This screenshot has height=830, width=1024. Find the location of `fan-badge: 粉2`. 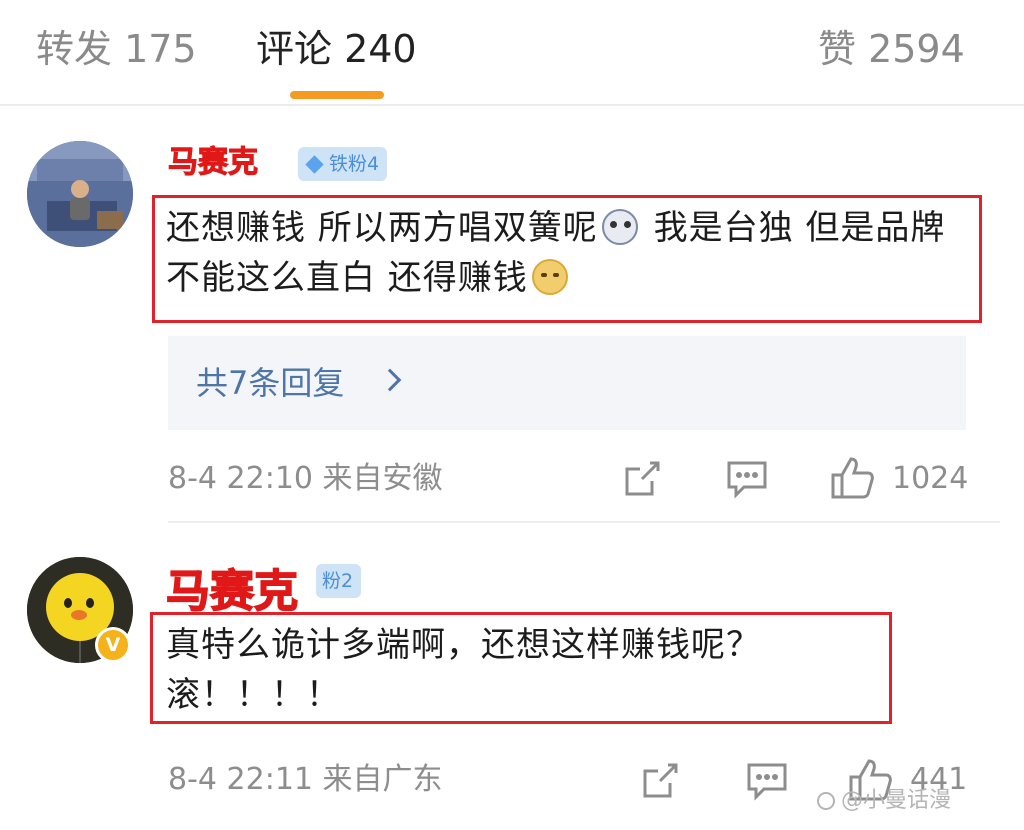

fan-badge: 粉2 is located at coordinates (339, 581).